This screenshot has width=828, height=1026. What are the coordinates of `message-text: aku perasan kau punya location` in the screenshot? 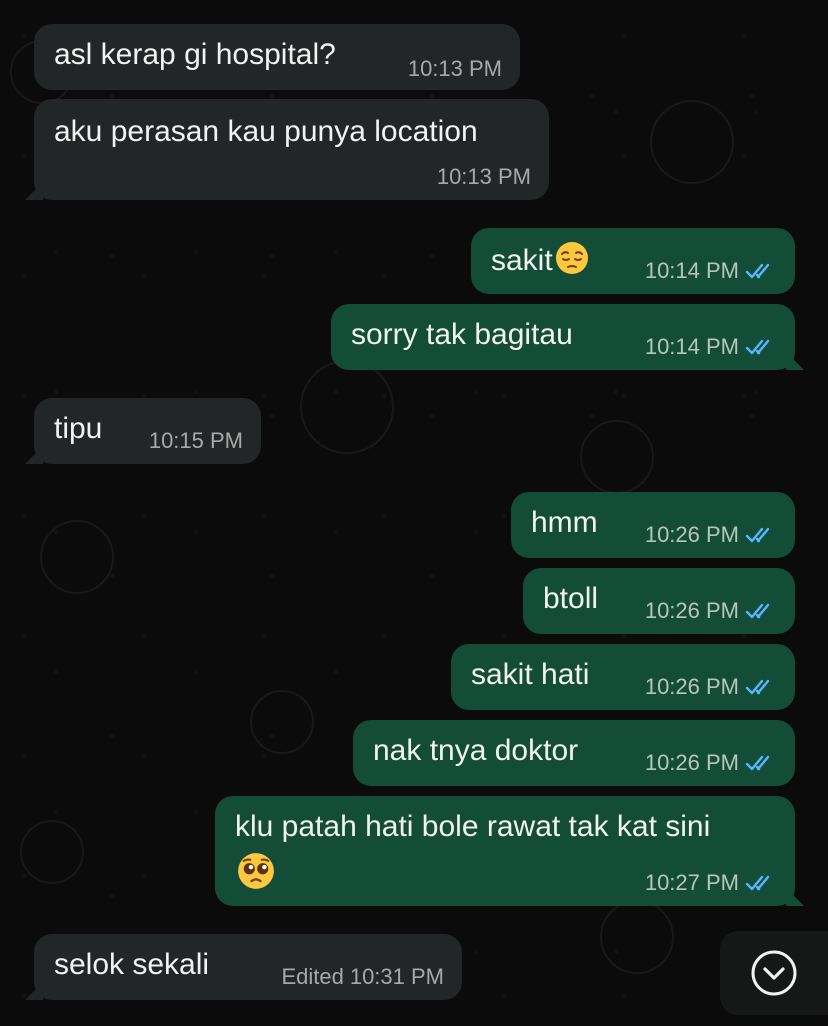 It's located at (266, 131).